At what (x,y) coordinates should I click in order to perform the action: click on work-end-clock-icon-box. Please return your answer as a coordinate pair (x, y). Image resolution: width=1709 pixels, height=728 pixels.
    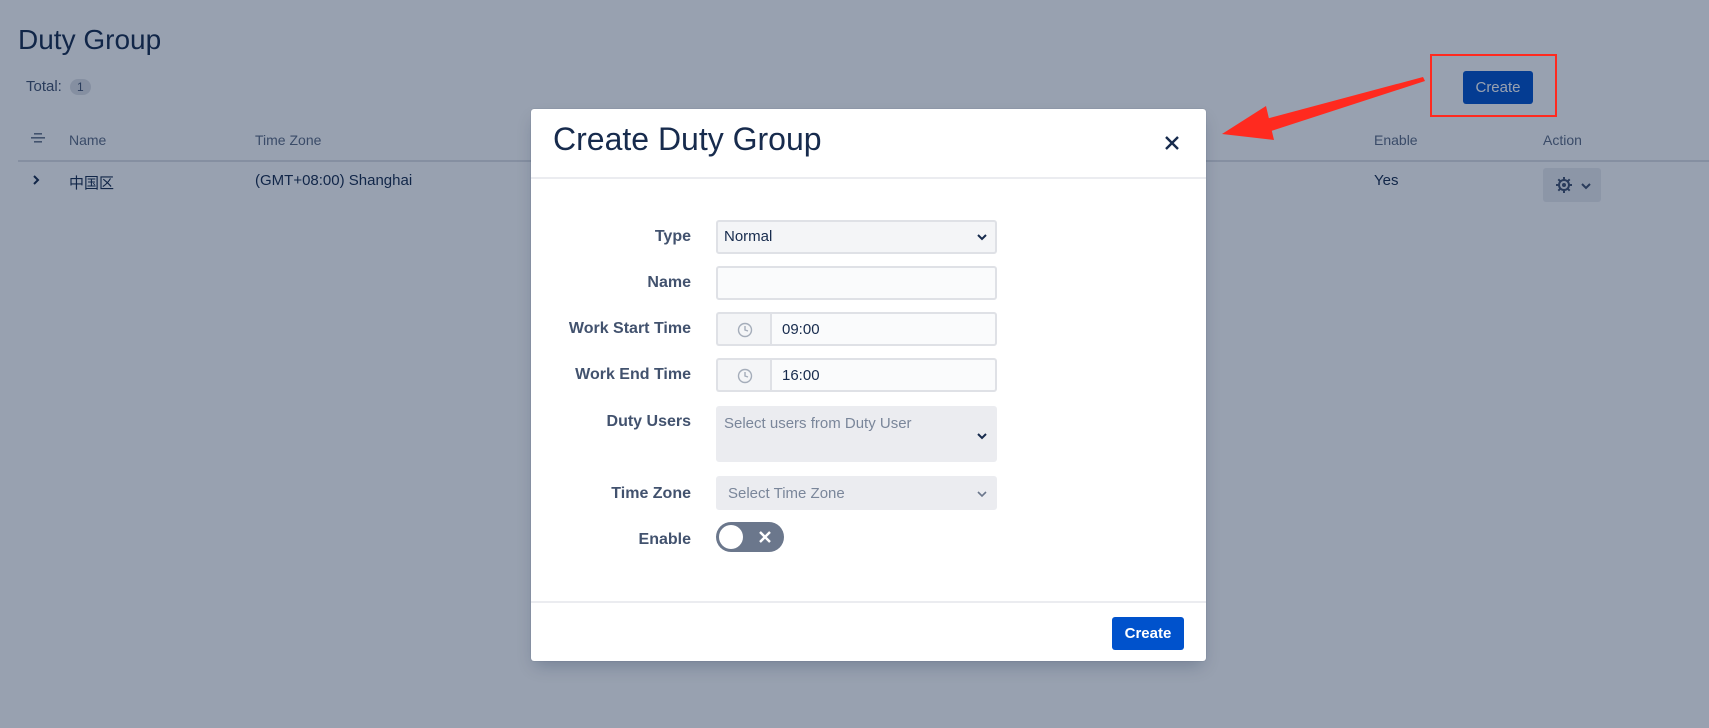
    Looking at the image, I should click on (743, 375).